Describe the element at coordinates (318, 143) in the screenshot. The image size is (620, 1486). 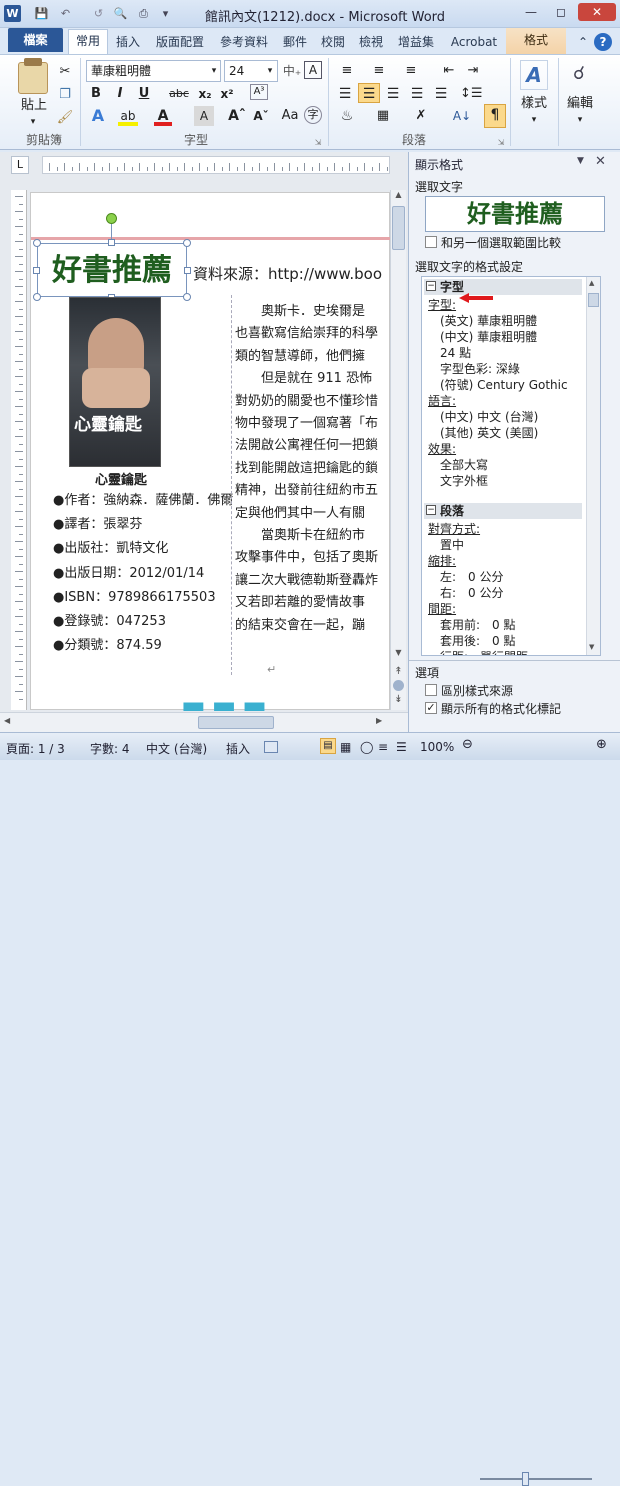
I see `font-dialog-launcher-icon: ⇲` at that location.